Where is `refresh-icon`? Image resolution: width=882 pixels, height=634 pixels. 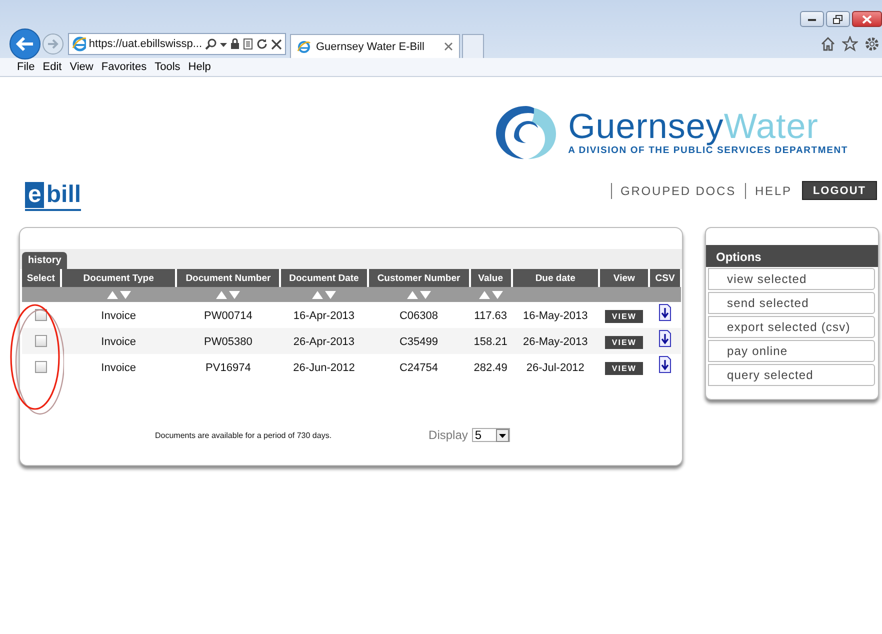 refresh-icon is located at coordinates (262, 44).